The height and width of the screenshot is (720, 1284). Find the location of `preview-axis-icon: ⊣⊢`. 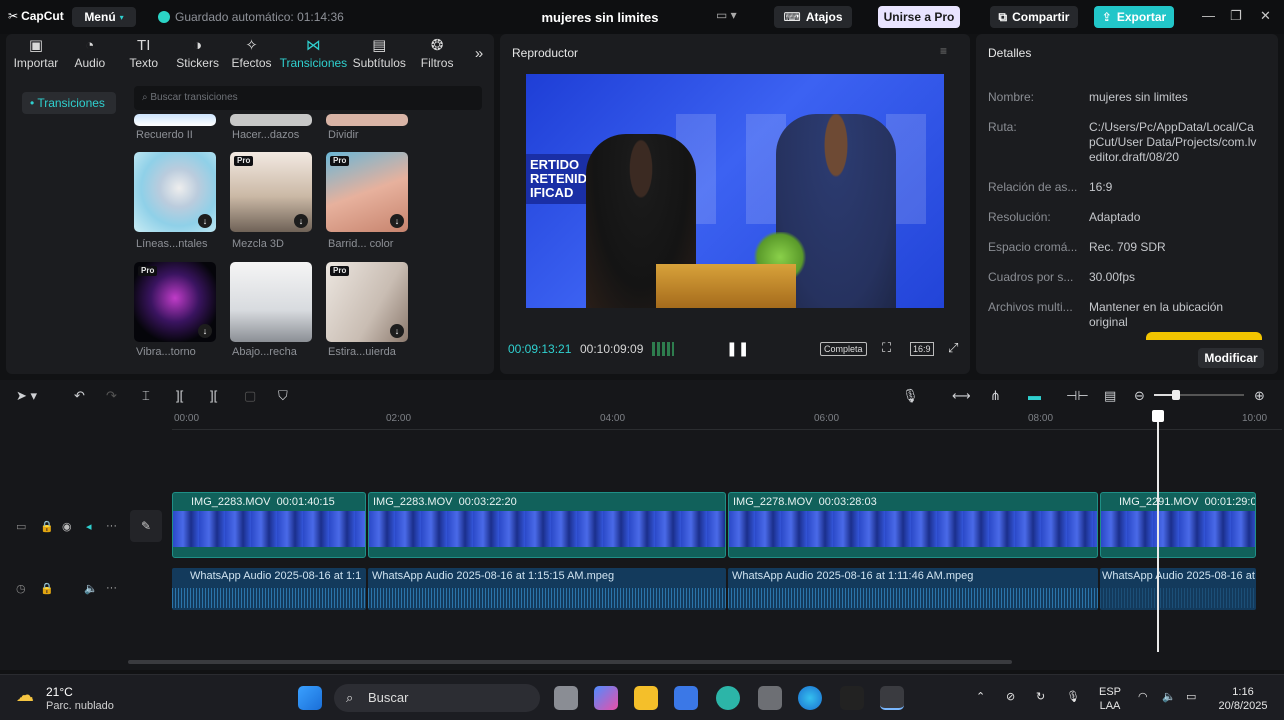

preview-axis-icon: ⊣⊢ is located at coordinates (1077, 396).